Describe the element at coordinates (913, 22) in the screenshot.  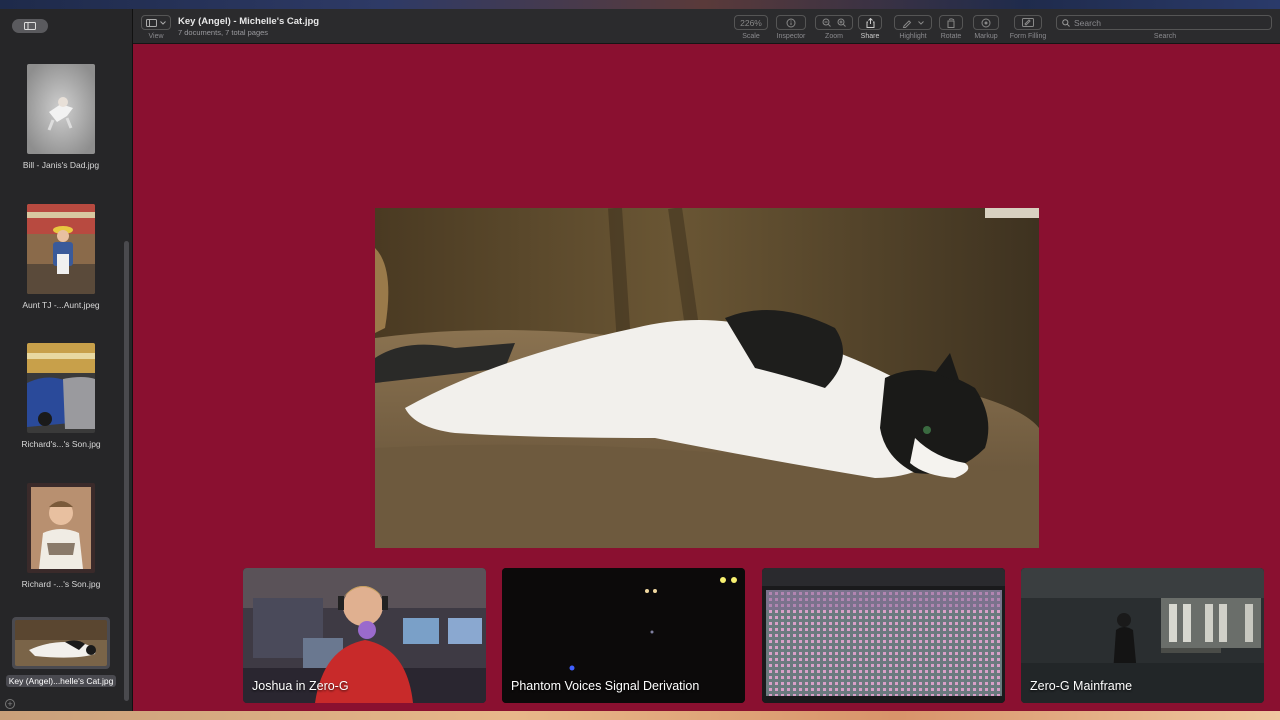
I see `highlight-button` at that location.